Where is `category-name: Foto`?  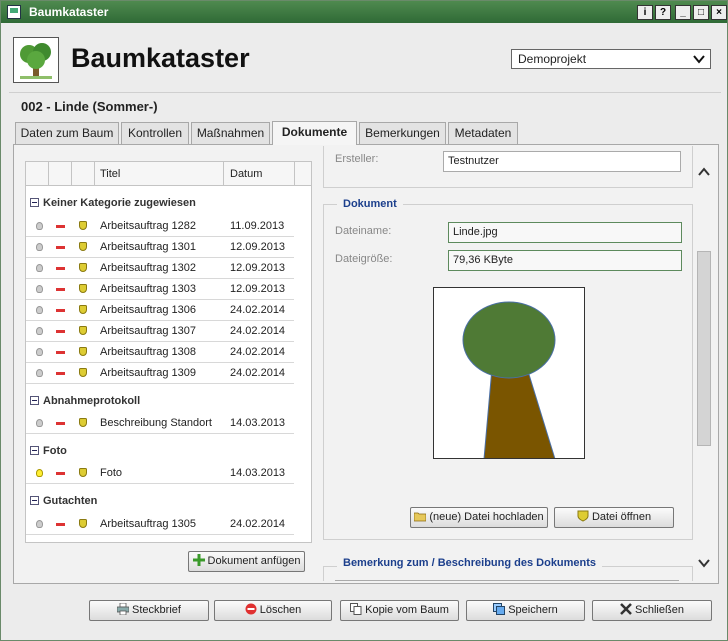 category-name: Foto is located at coordinates (55, 451).